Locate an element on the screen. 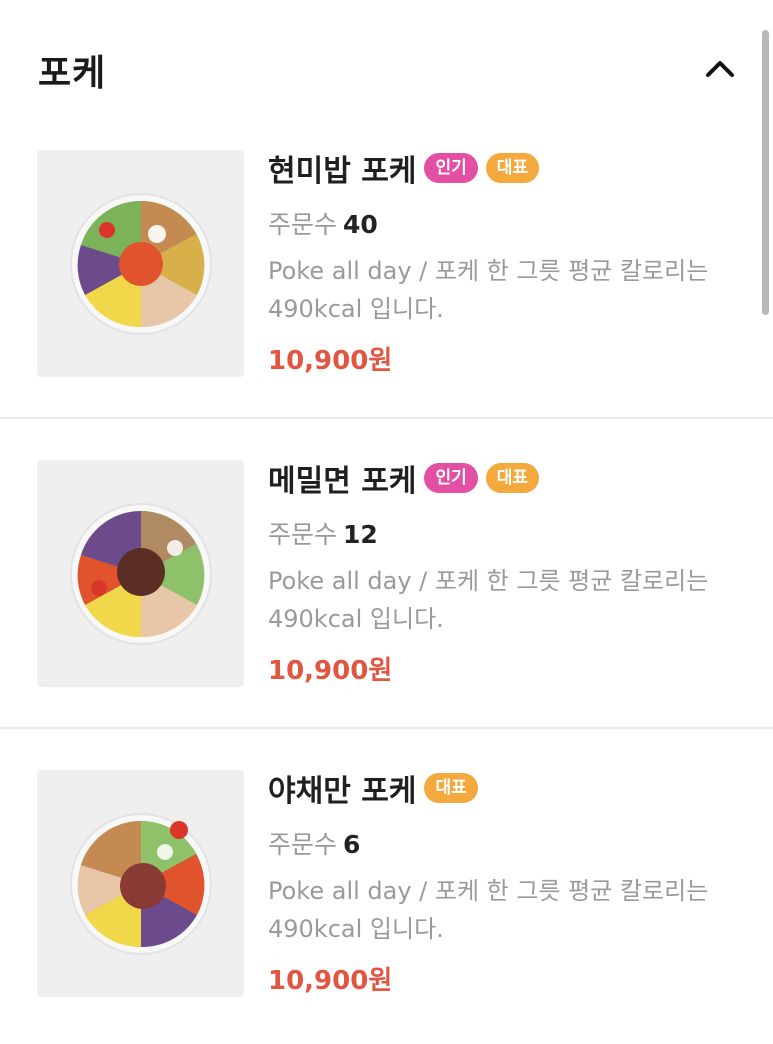 Image resolution: width=773 pixels, height=1044 pixels. order-count: 12 is located at coordinates (360, 534).